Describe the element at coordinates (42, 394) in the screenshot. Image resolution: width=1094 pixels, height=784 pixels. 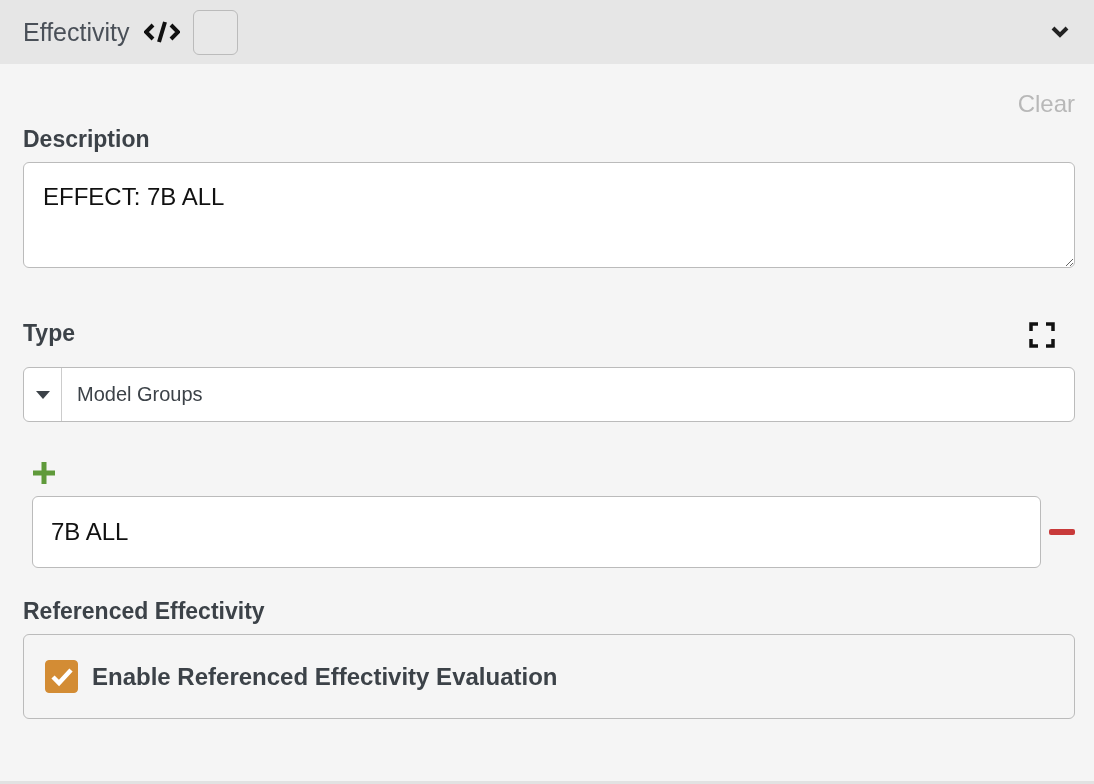
I see `caret-icon` at that location.